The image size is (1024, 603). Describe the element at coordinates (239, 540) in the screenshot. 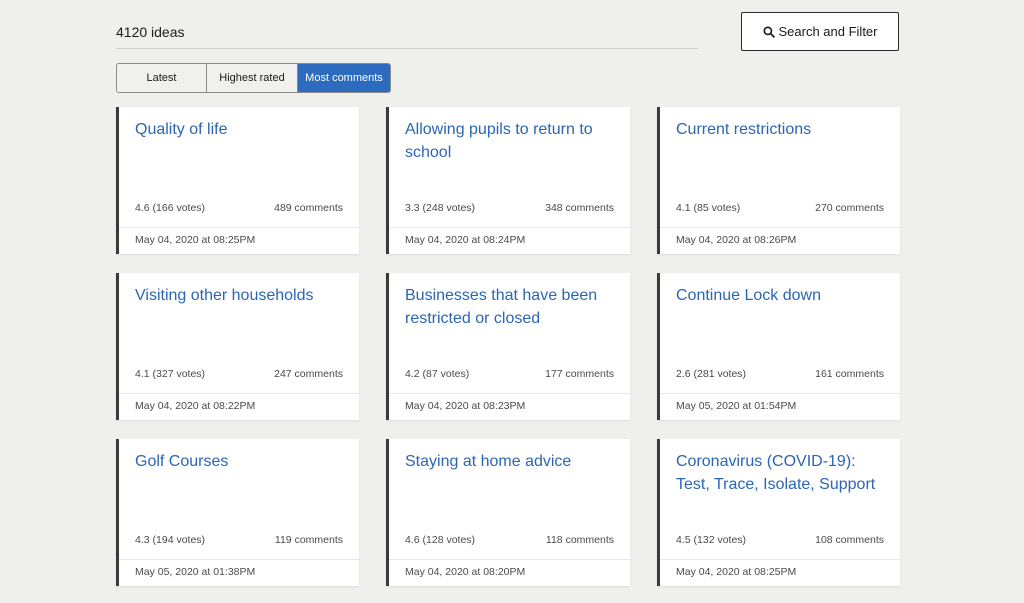

I see `idea-stats: 4.3 (194 votes) 119 comments` at that location.